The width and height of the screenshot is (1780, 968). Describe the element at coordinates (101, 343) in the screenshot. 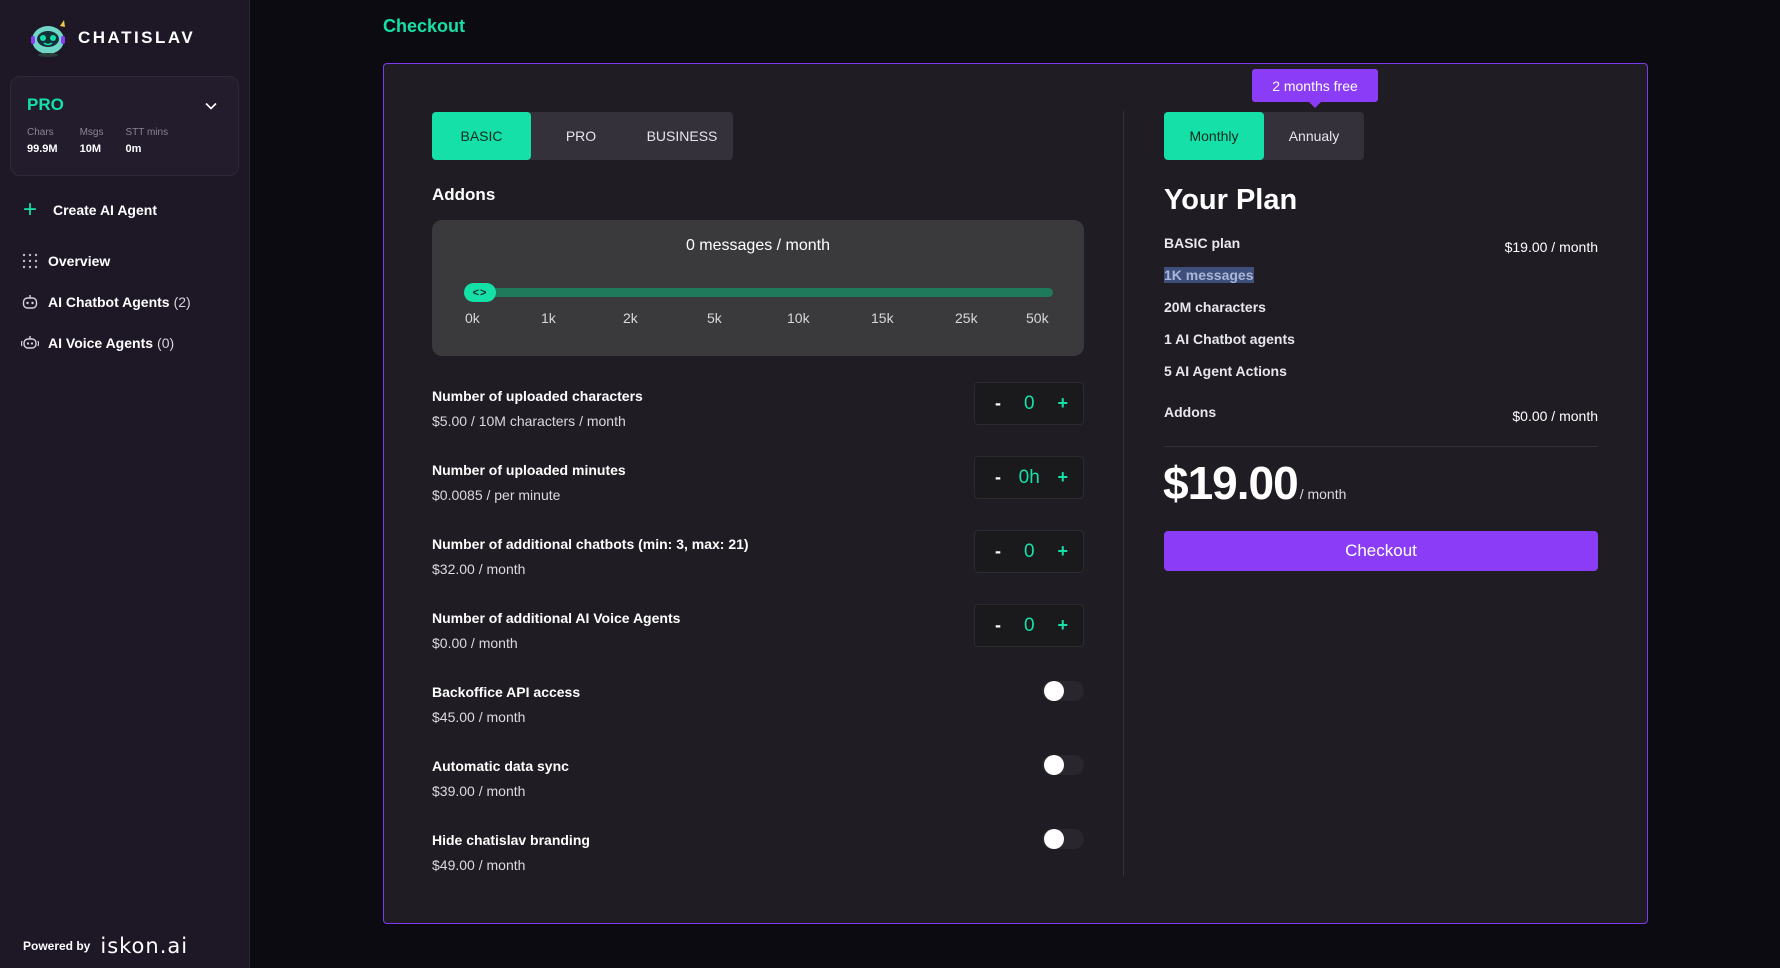

I see `sidebar-item-label: AI Voice Agents` at that location.